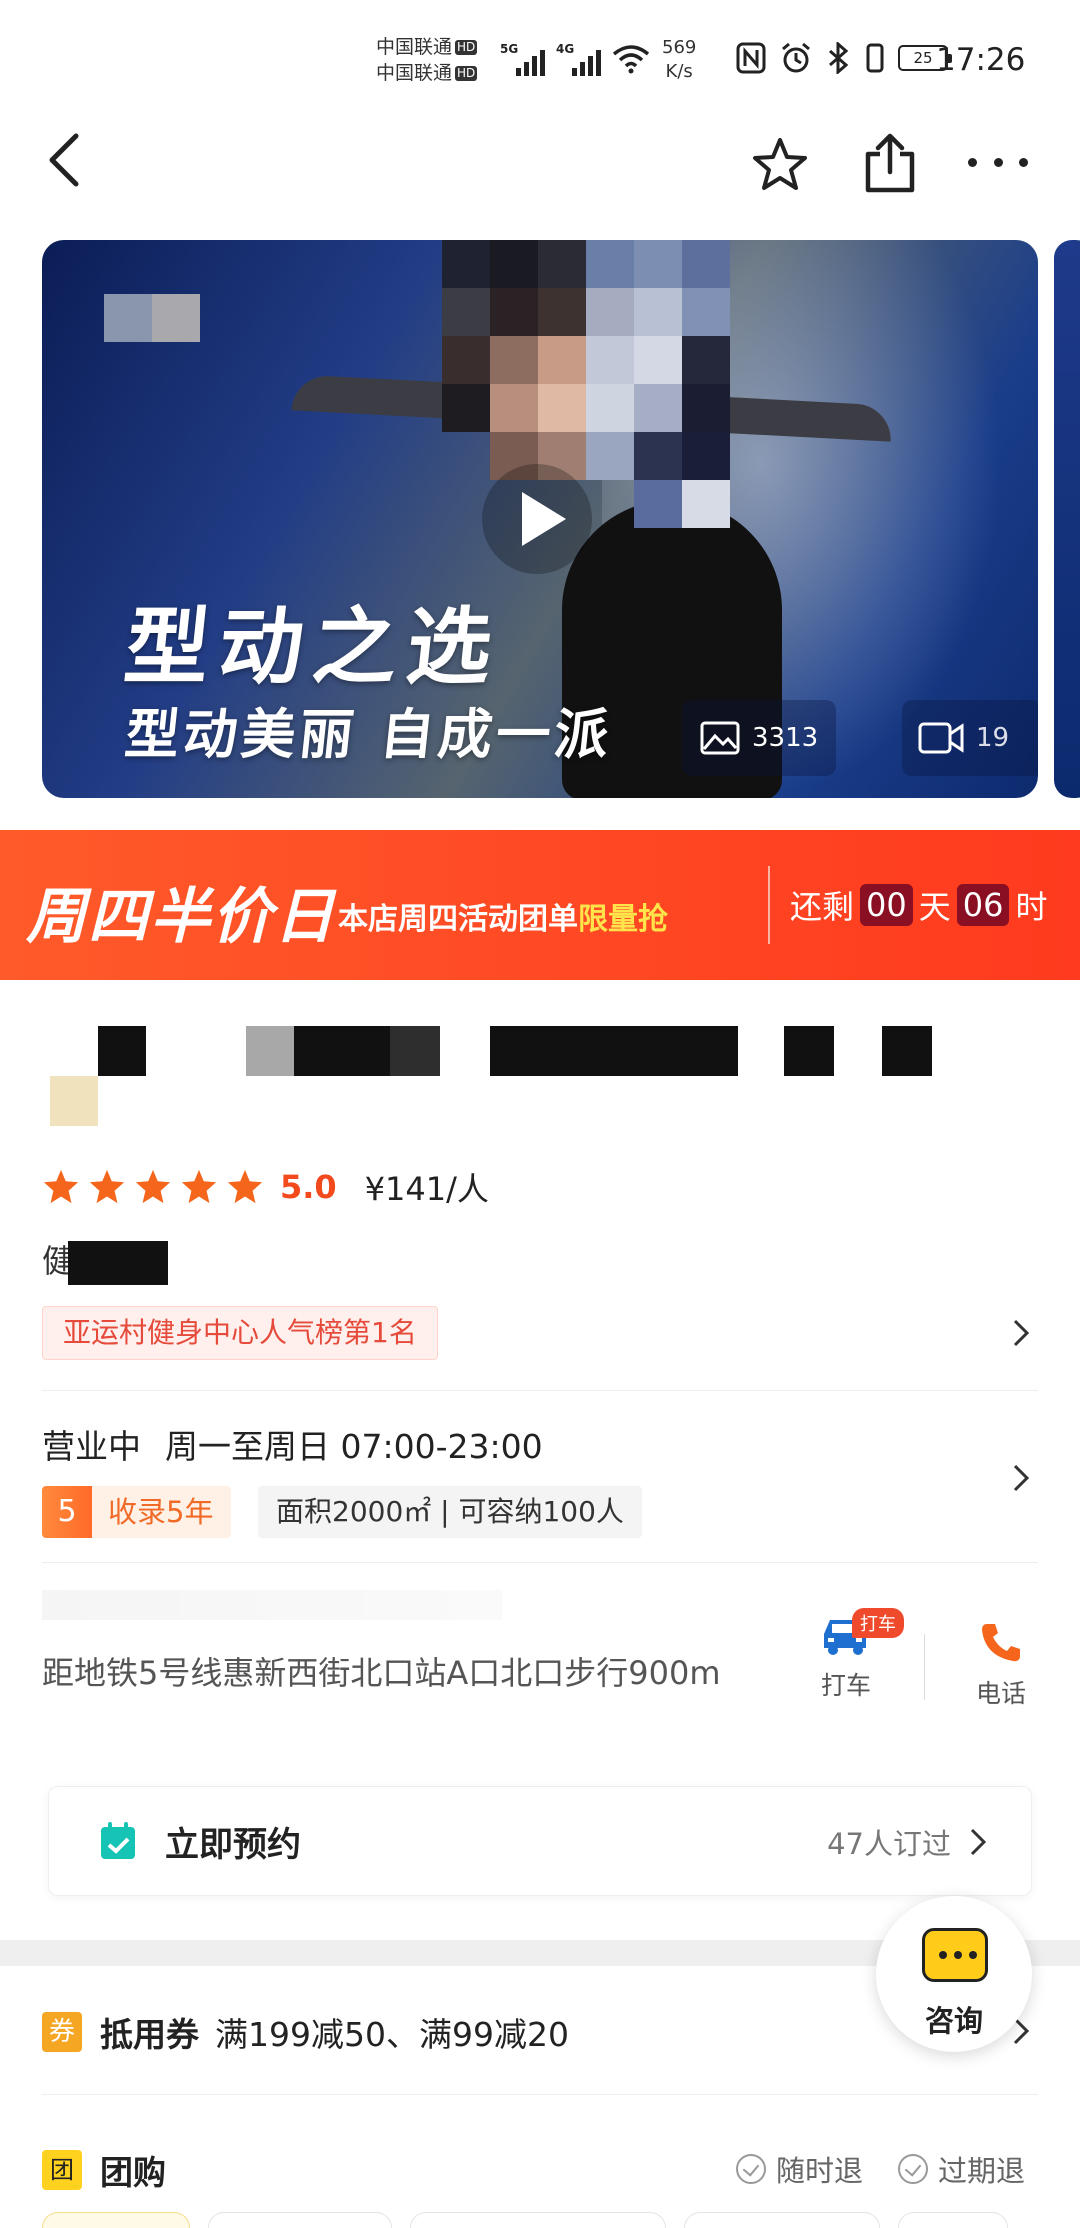  What do you see at coordinates (720, 738) in the screenshot?
I see `image-icon` at bounding box center [720, 738].